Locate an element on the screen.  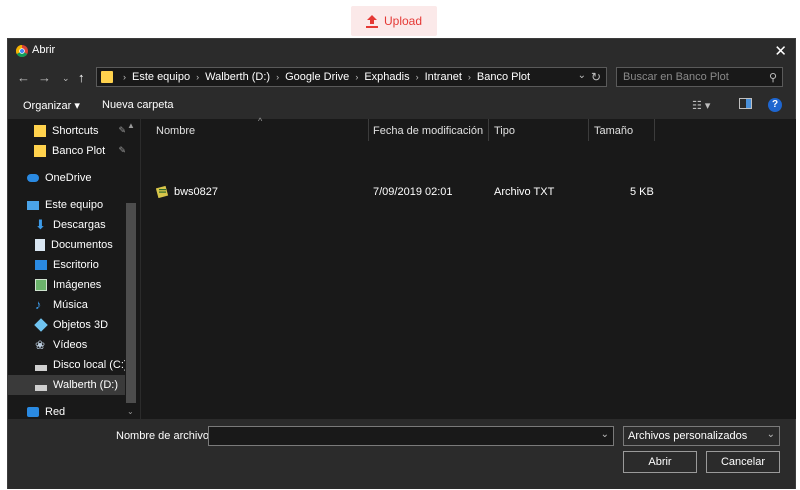
close-icon: ✕ is located at coordinates (780, 51).